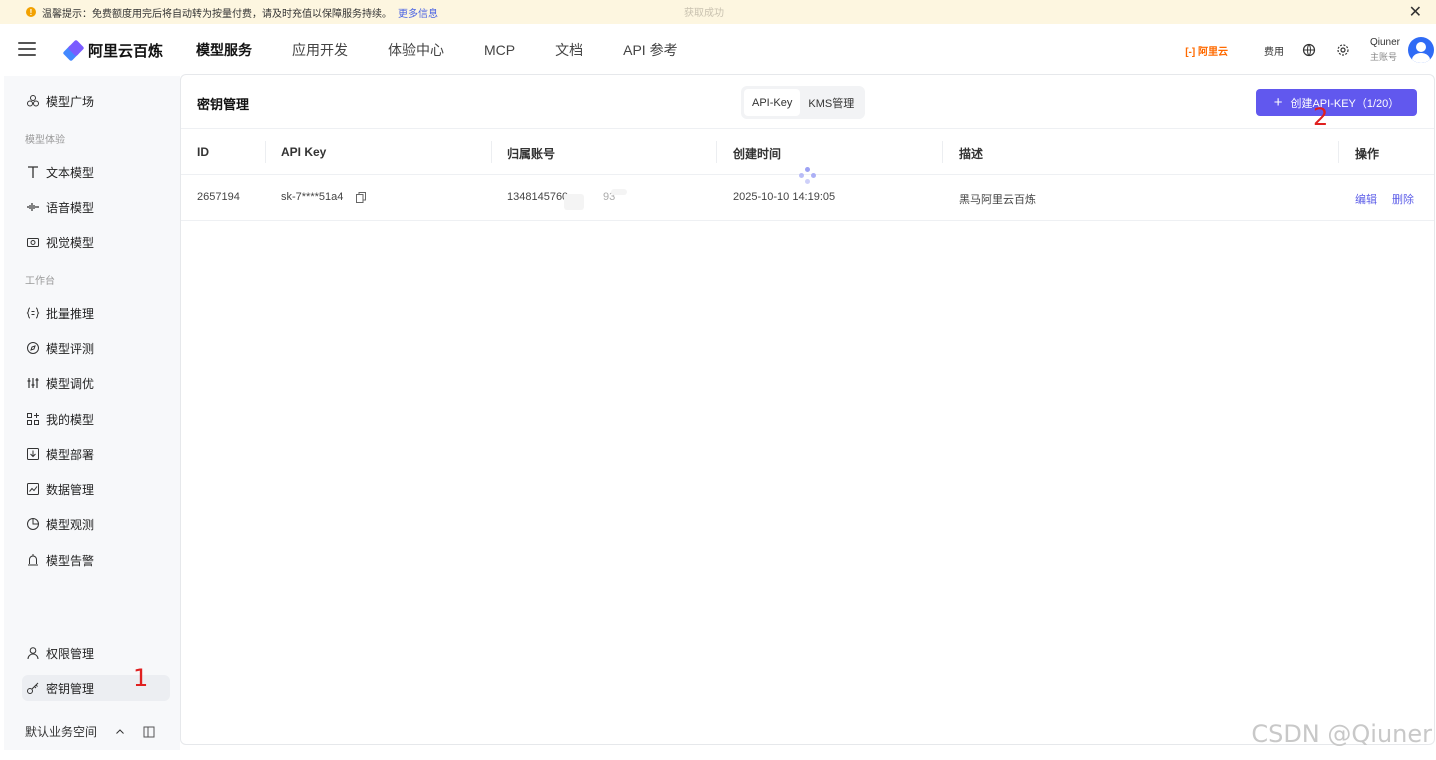  Describe the element at coordinates (531, 154) in the screenshot. I see `column-header-account: 归属账号` at that location.